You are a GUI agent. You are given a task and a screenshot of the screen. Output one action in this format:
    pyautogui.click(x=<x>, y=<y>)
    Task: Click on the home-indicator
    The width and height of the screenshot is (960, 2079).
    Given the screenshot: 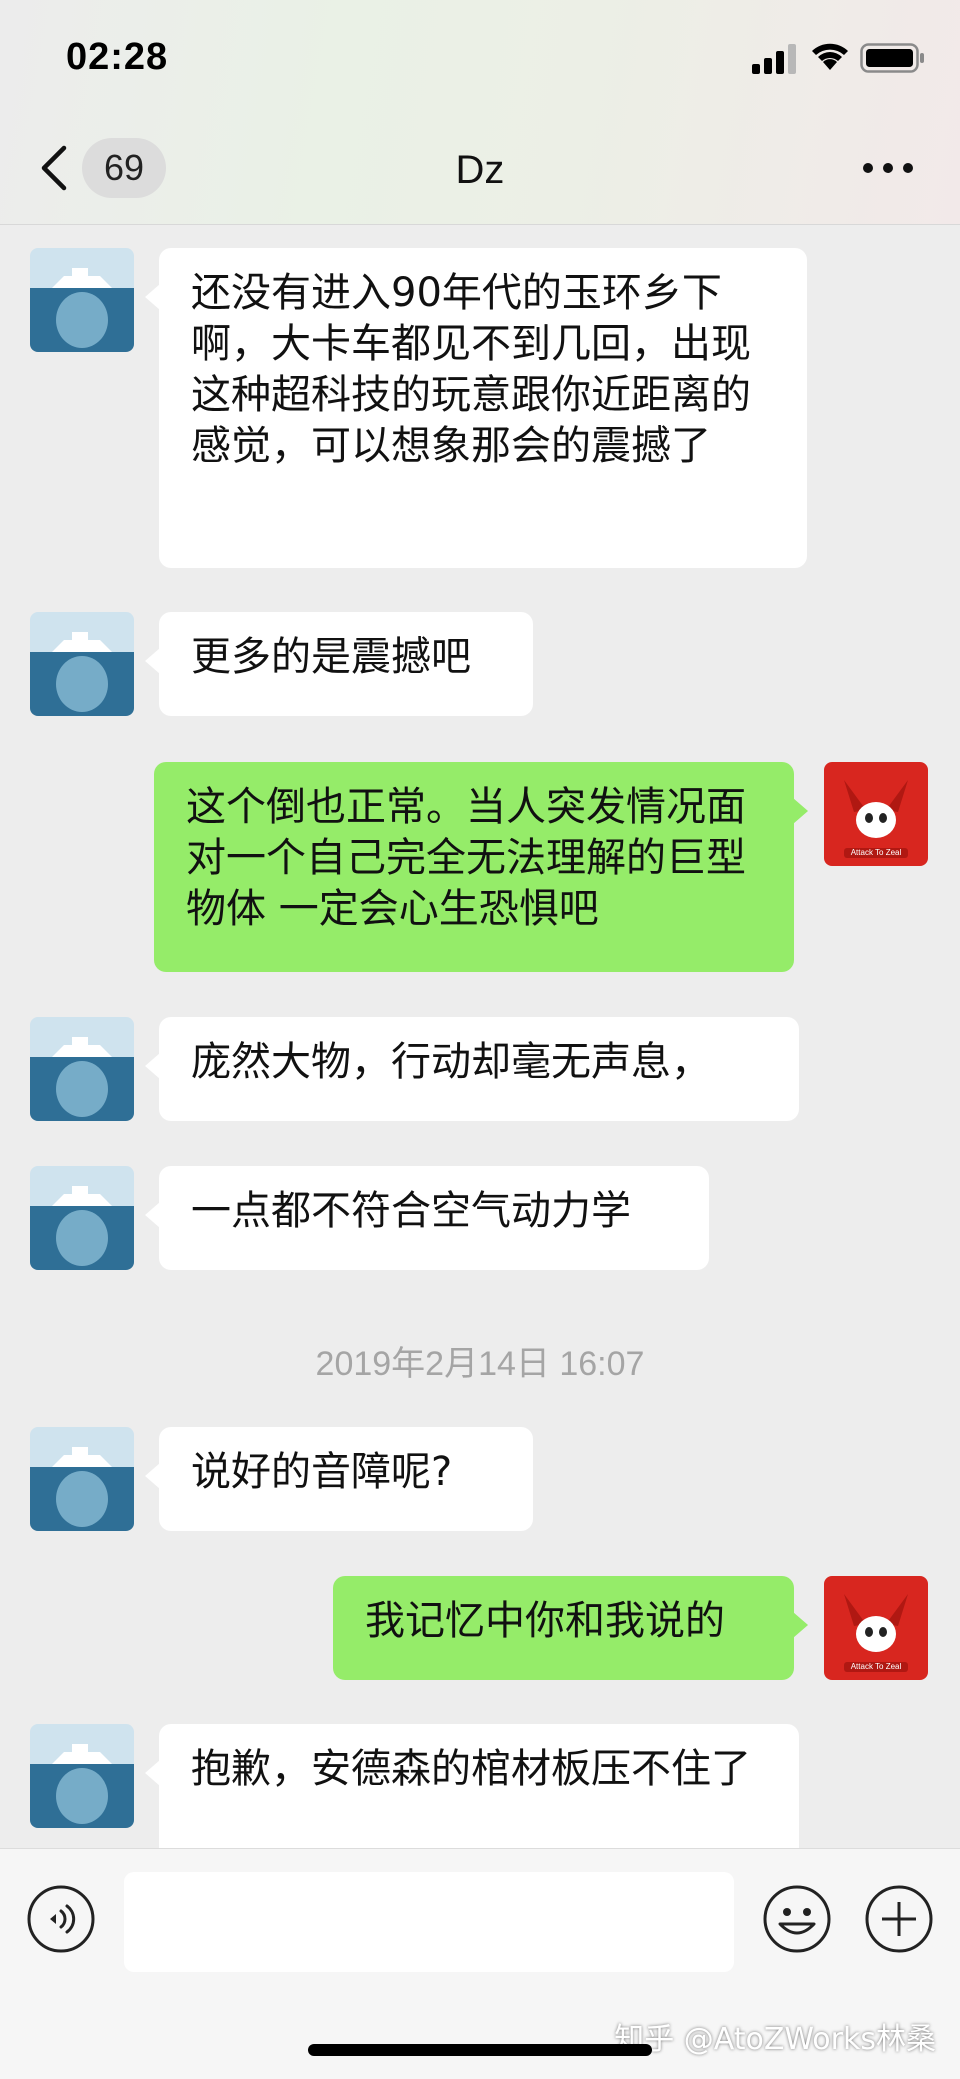 What is the action you would take?
    pyautogui.click(x=480, y=2050)
    